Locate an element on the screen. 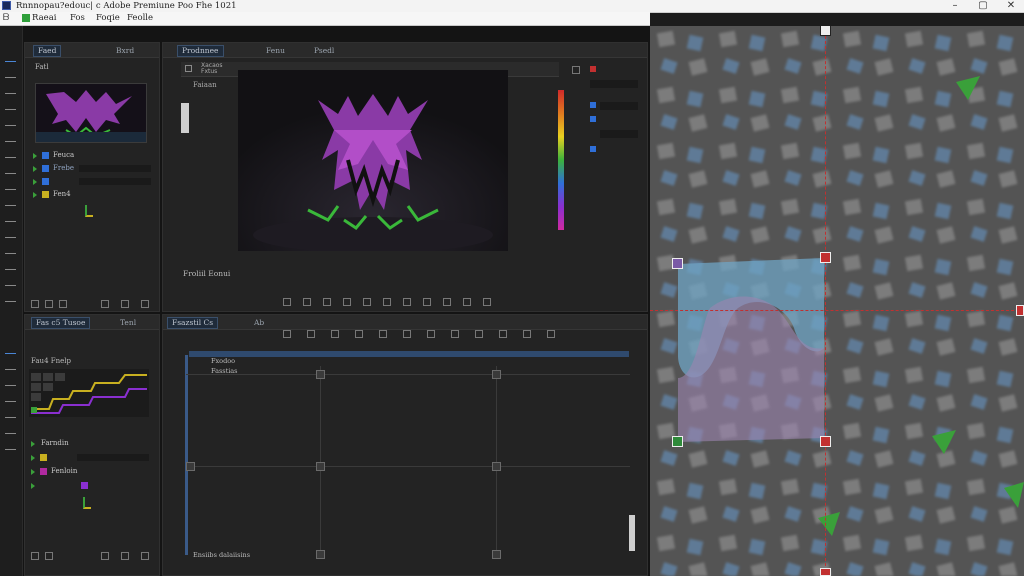 This screenshot has width=1024, height=576. thumbnail-preview is located at coordinates (91, 113).